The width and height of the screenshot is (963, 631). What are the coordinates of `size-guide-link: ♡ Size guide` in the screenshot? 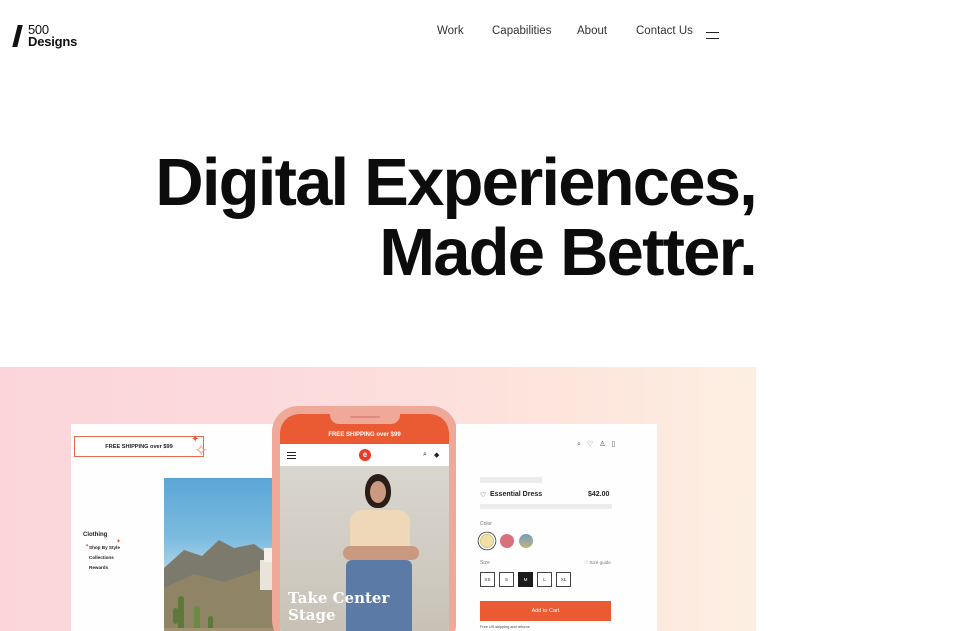 It's located at (597, 563).